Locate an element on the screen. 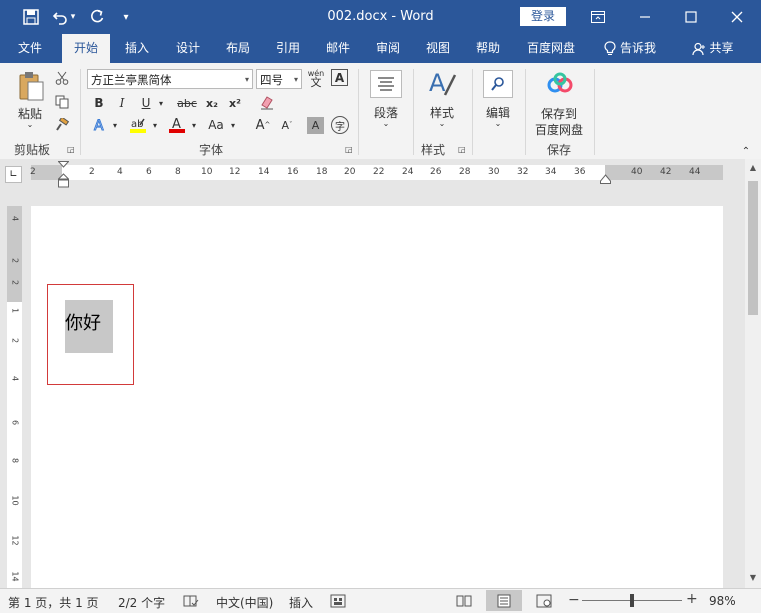 Image resolution: width=761 pixels, height=613 pixels. ruler-tick: 24 is located at coordinates (408, 172).